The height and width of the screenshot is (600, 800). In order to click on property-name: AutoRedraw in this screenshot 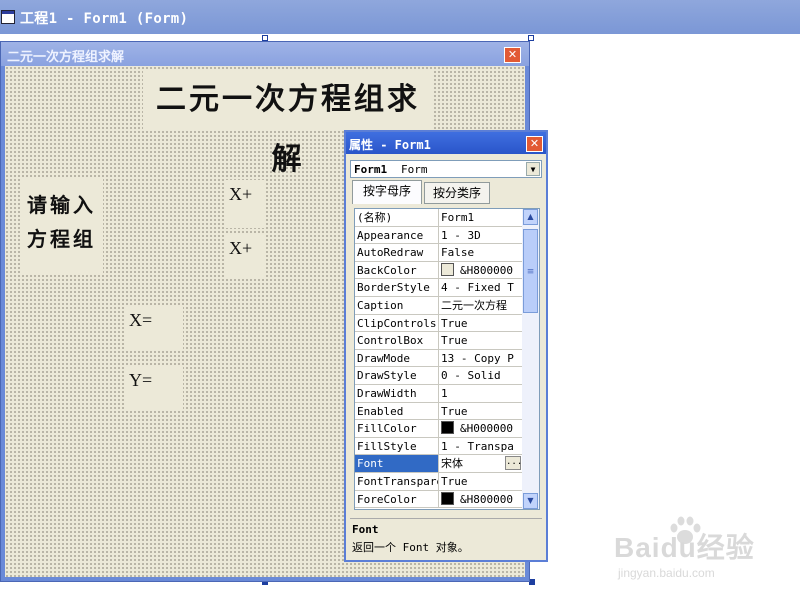, I will do `click(397, 252)`.